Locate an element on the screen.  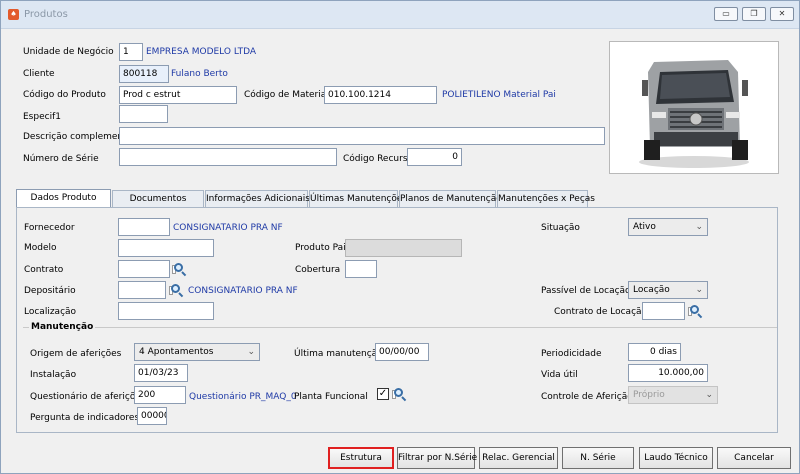
relac-gerencial-button: Relac. Gerencial is located at coordinates (518, 458).